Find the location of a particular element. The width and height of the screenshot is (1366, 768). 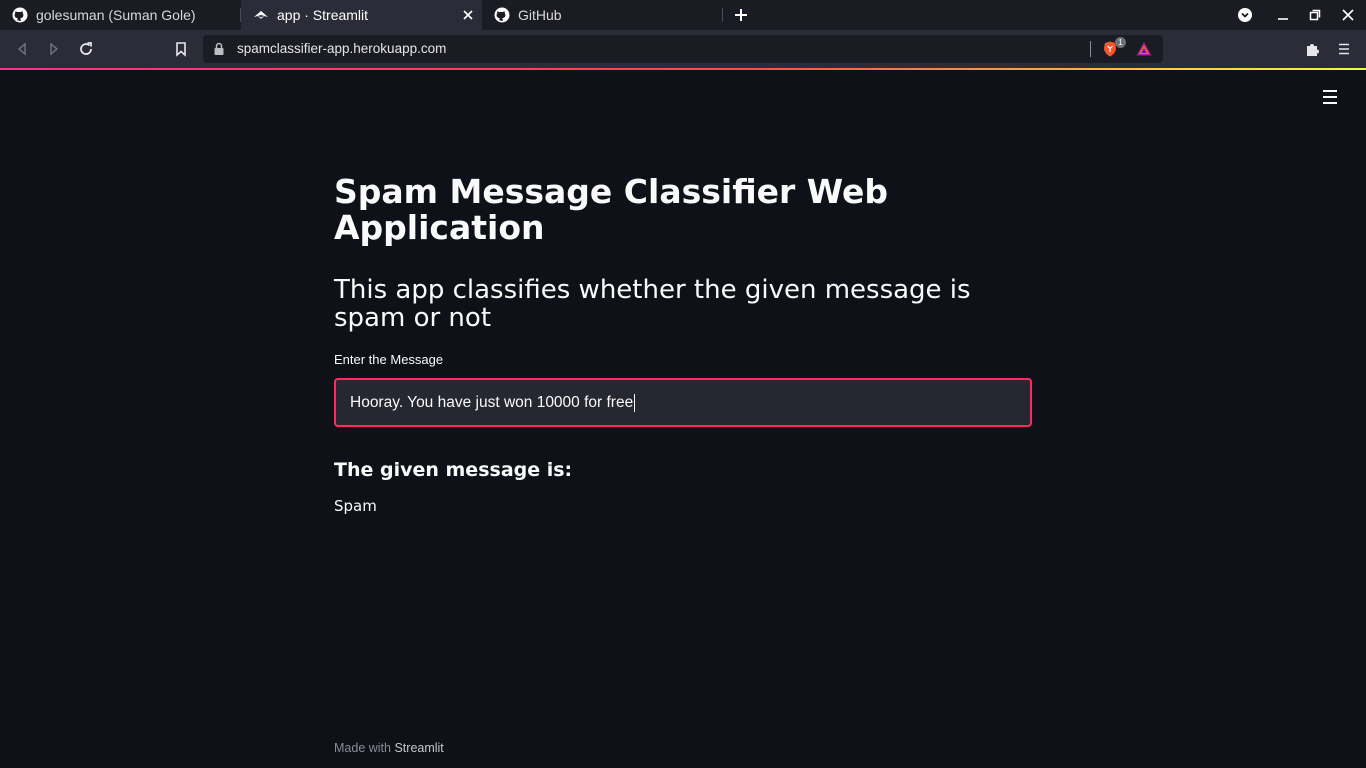

shields-count-badge: 1 is located at coordinates (1120, 42).